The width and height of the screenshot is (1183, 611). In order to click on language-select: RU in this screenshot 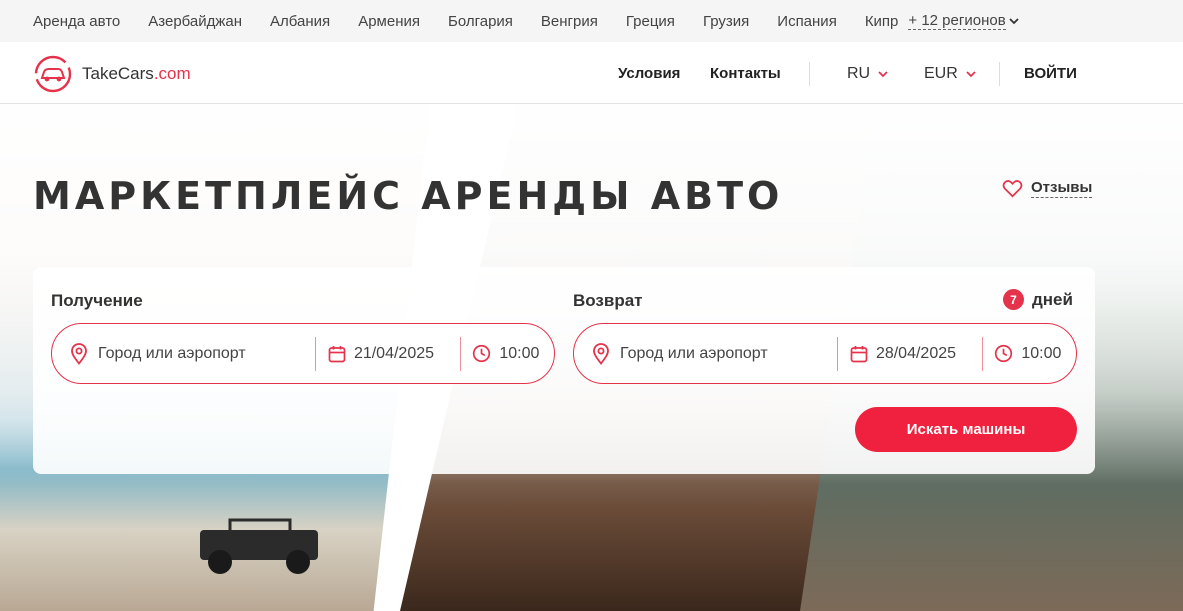, I will do `click(867, 74)`.